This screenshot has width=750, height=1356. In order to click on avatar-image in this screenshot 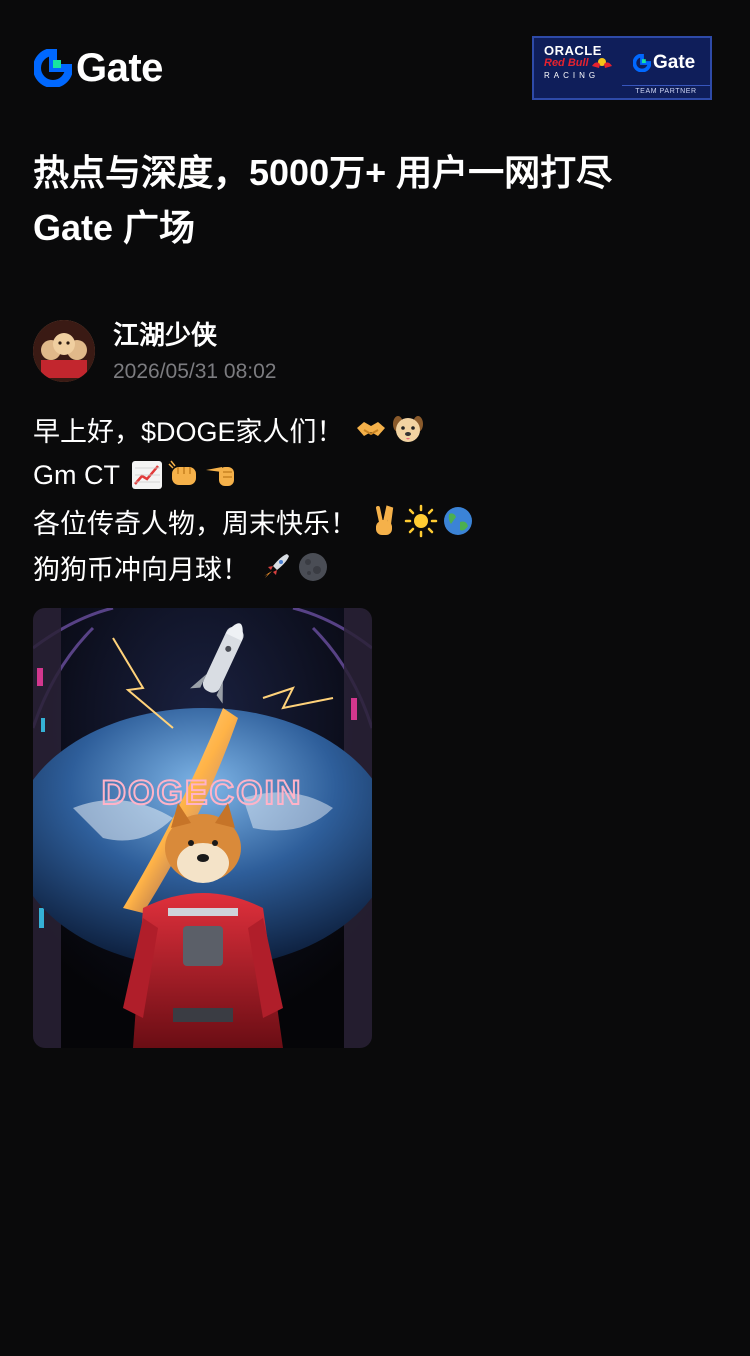, I will do `click(64, 351)`.